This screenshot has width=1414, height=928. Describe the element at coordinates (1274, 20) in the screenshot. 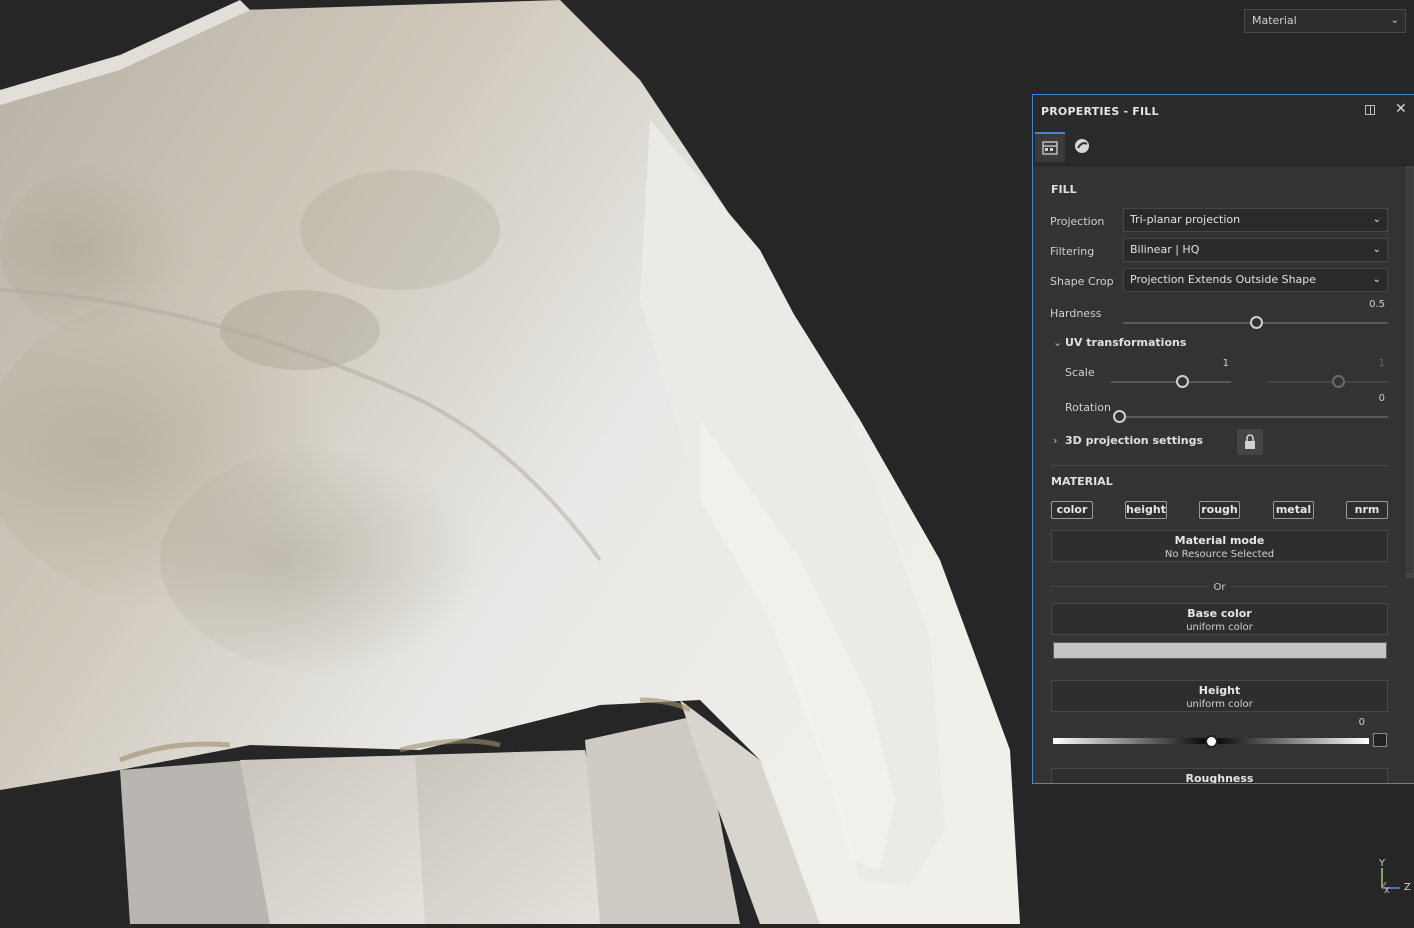

I see `viewport-mode-label: Material` at that location.